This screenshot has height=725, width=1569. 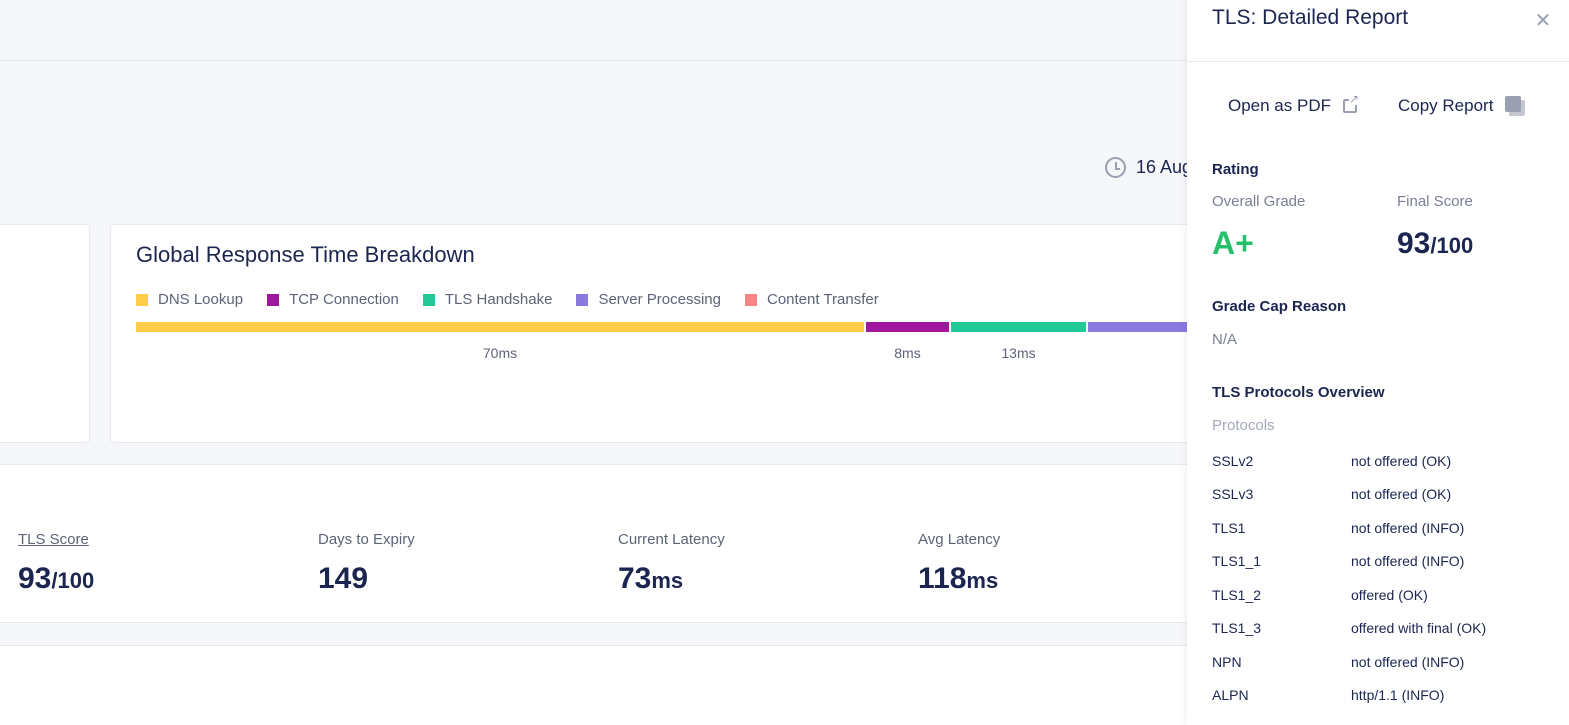 What do you see at coordinates (651, 578) in the screenshot?
I see `stat-value: 73ms` at bounding box center [651, 578].